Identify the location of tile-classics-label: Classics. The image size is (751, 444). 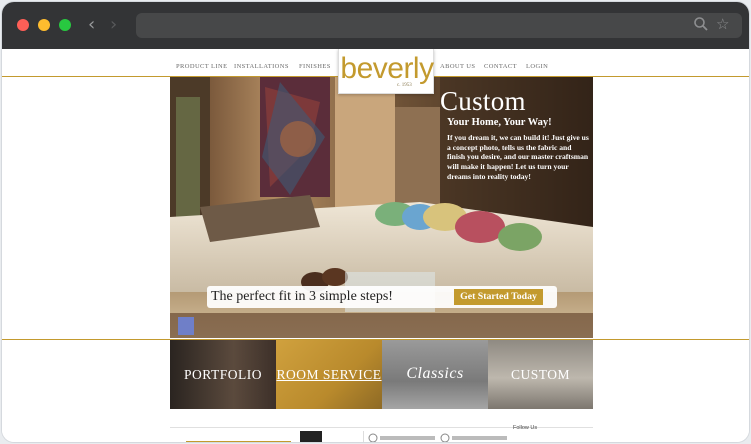
(435, 373).